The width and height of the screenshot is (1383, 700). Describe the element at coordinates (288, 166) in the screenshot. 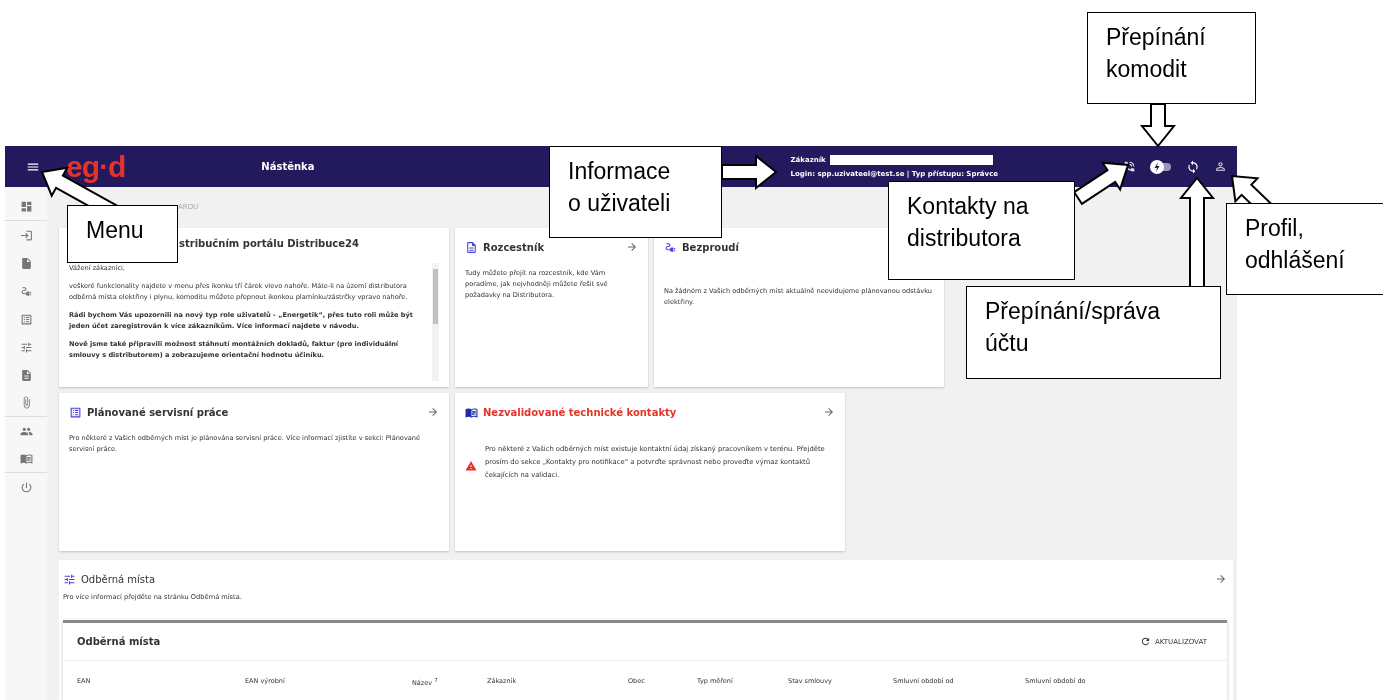

I see `page-title: Nástěnka` at that location.